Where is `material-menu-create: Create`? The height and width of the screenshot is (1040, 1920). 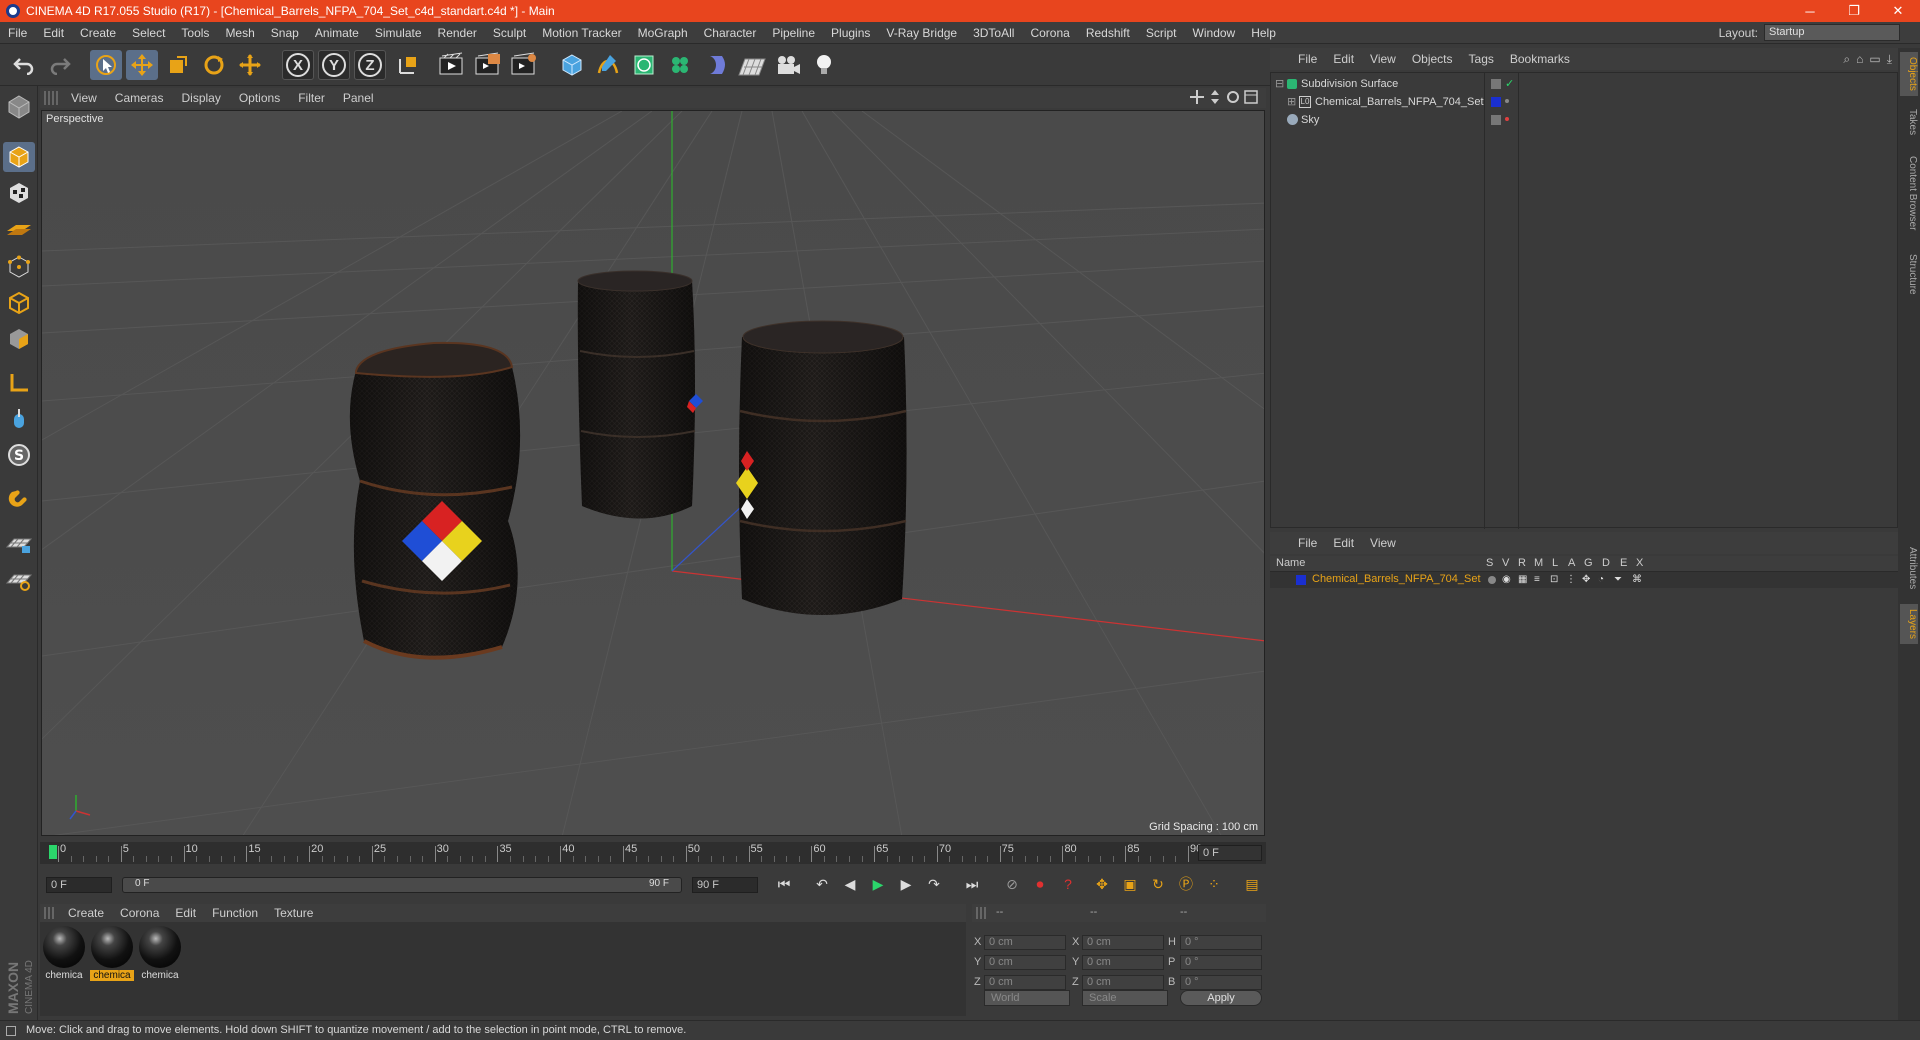
material-menu-create: Create is located at coordinates (86, 913).